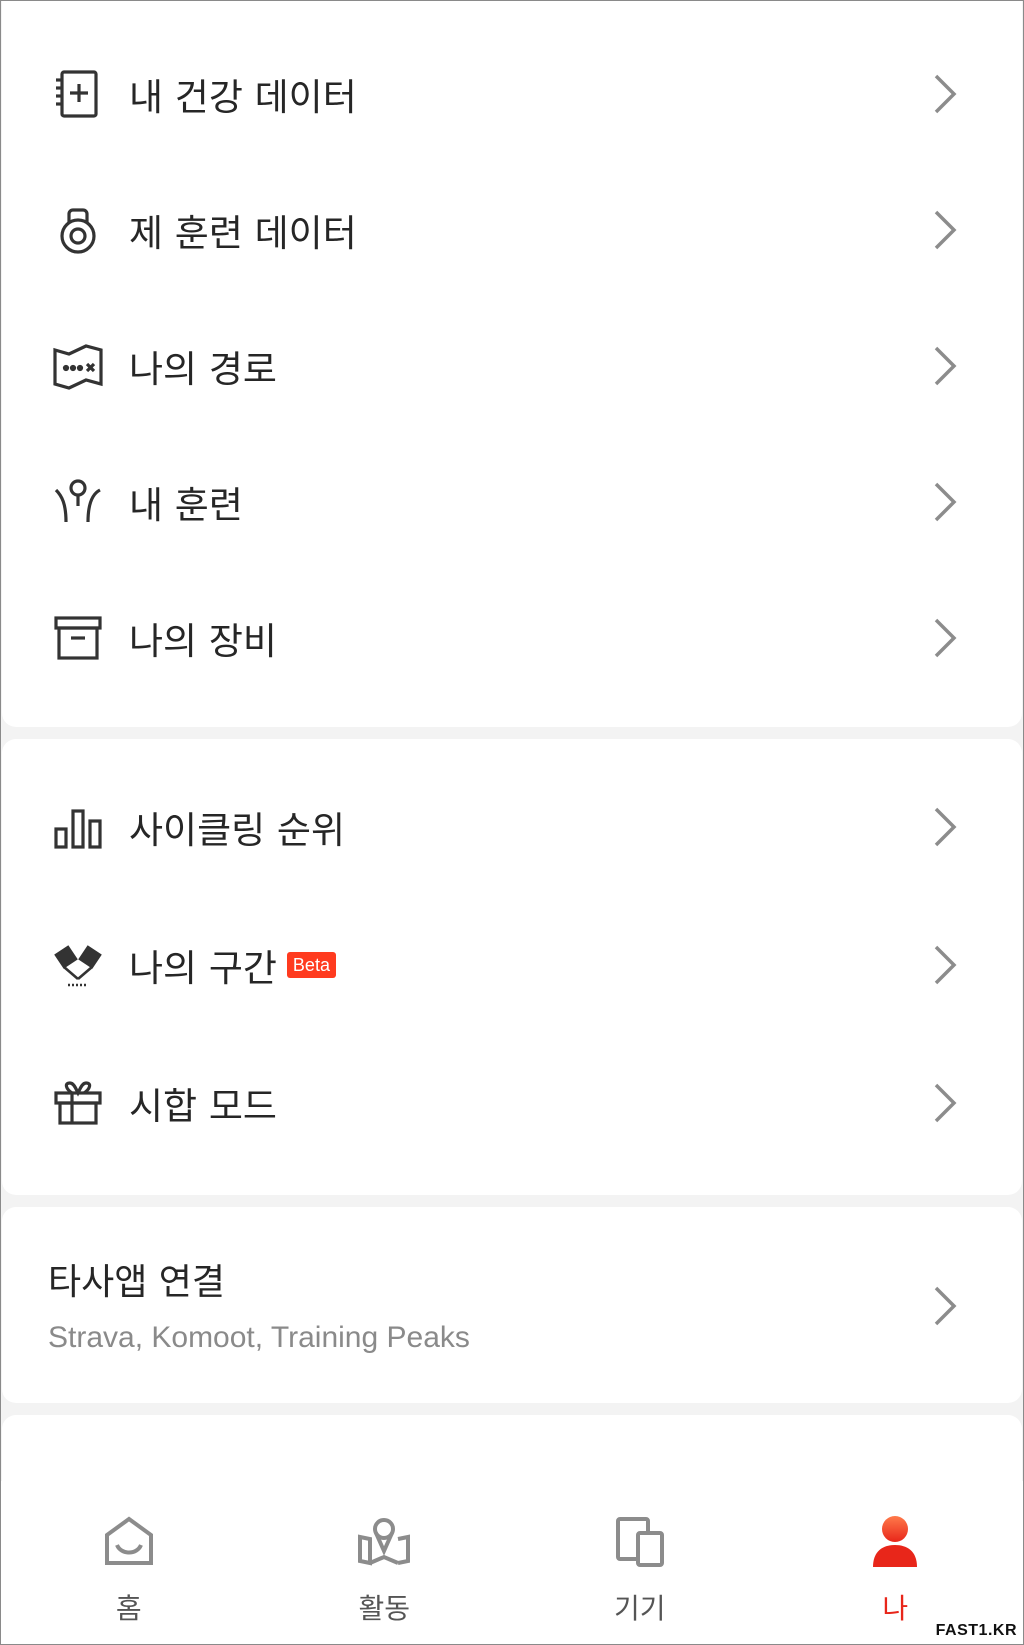 The height and width of the screenshot is (1645, 1024). I want to click on menu-item-race-mode: 시합 모드, so click(512, 1103).